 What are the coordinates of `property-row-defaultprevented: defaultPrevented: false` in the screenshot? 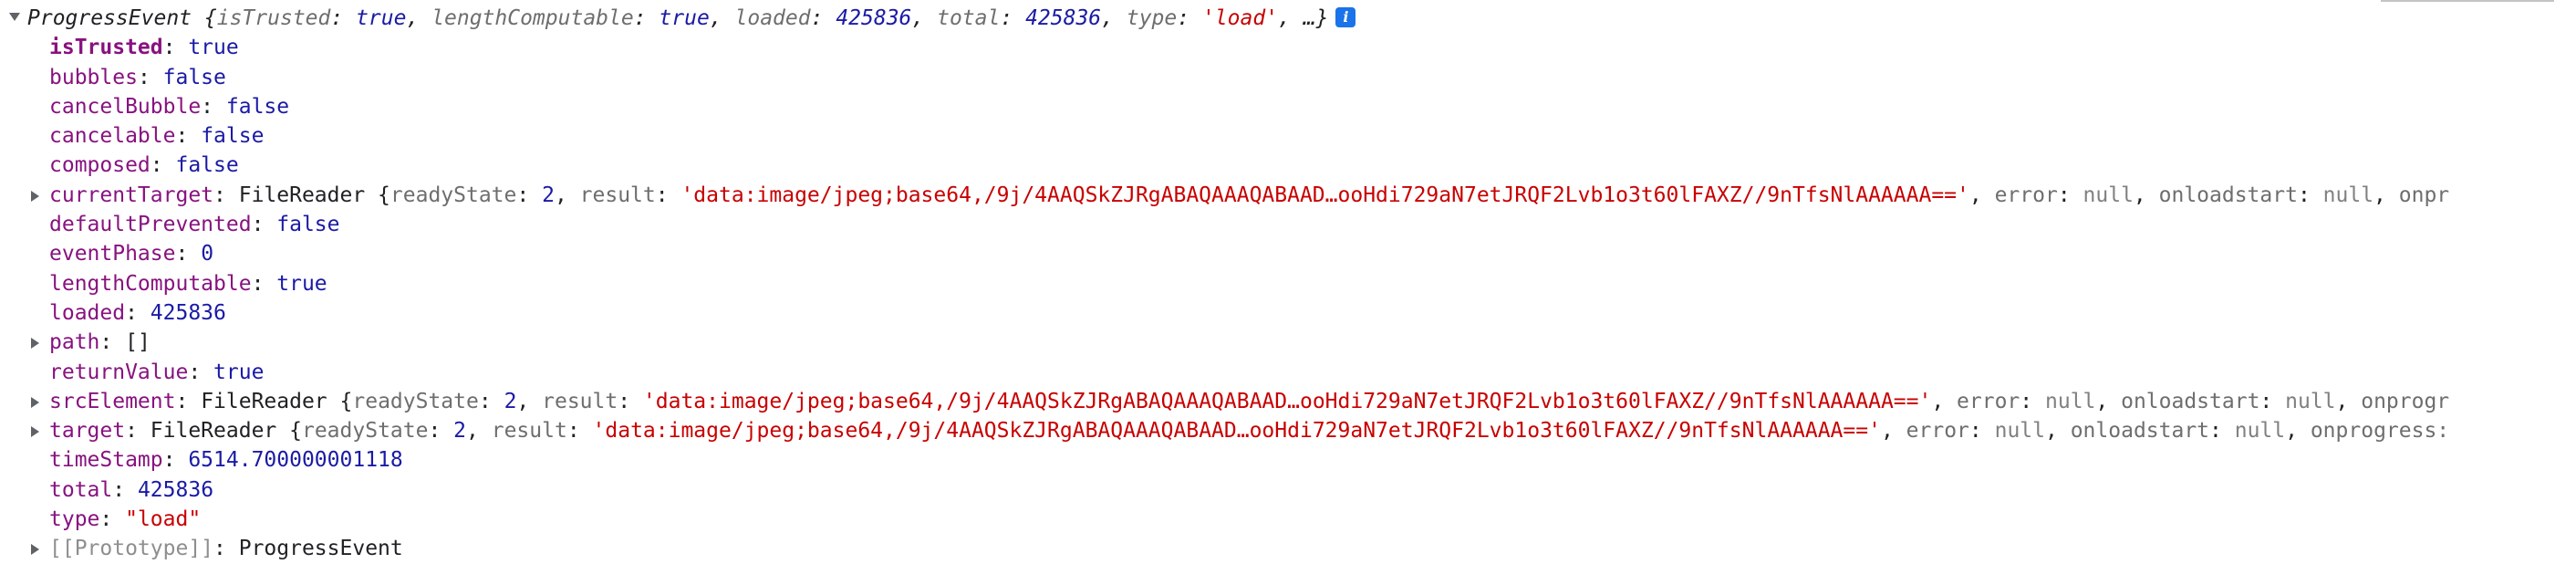 It's located at (194, 225).